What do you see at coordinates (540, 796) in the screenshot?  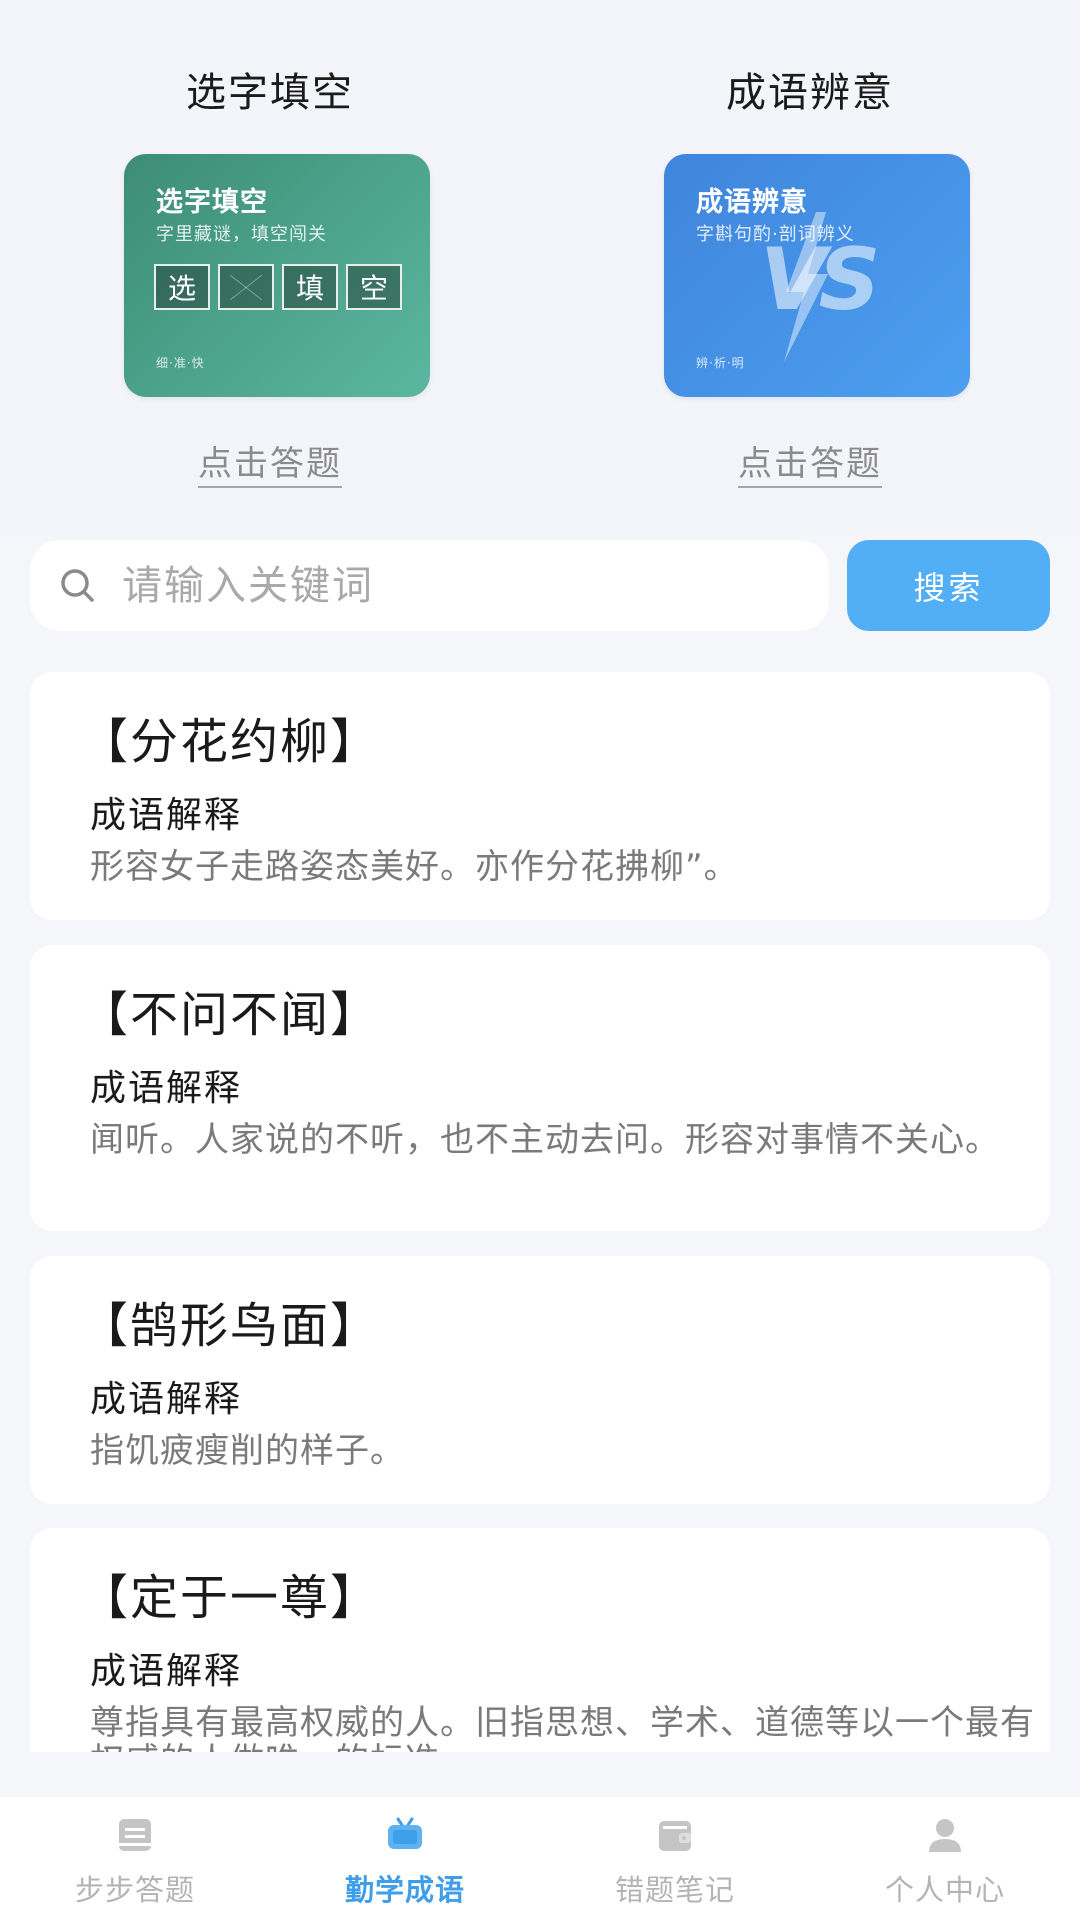 I see `list-item: 【分花约柳】 成语解释 形容女子走路姿态美好。亦作分花拂柳”。` at bounding box center [540, 796].